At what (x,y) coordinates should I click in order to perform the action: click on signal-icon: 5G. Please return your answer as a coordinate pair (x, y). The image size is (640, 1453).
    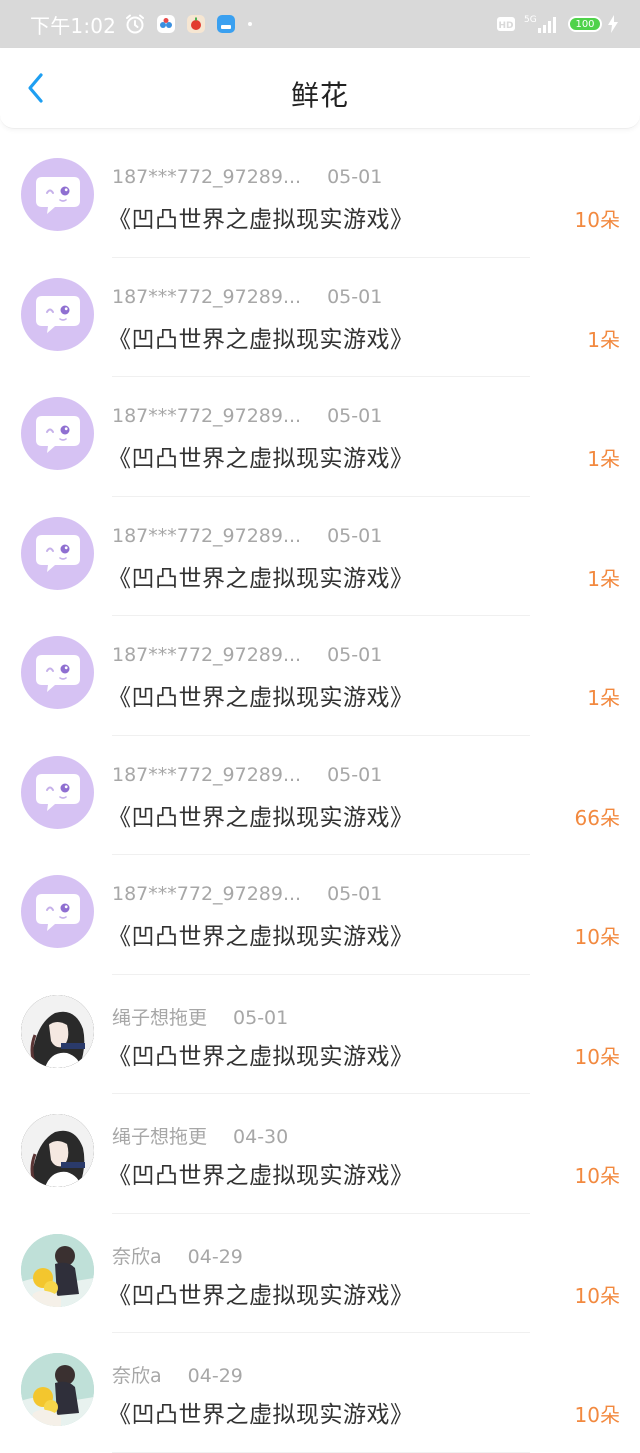
    Looking at the image, I should click on (542, 24).